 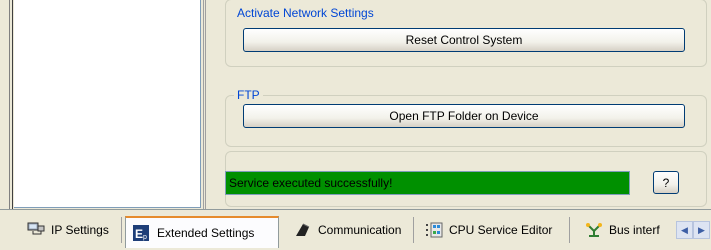 I want to click on cpu-service-icon, so click(x=434, y=230).